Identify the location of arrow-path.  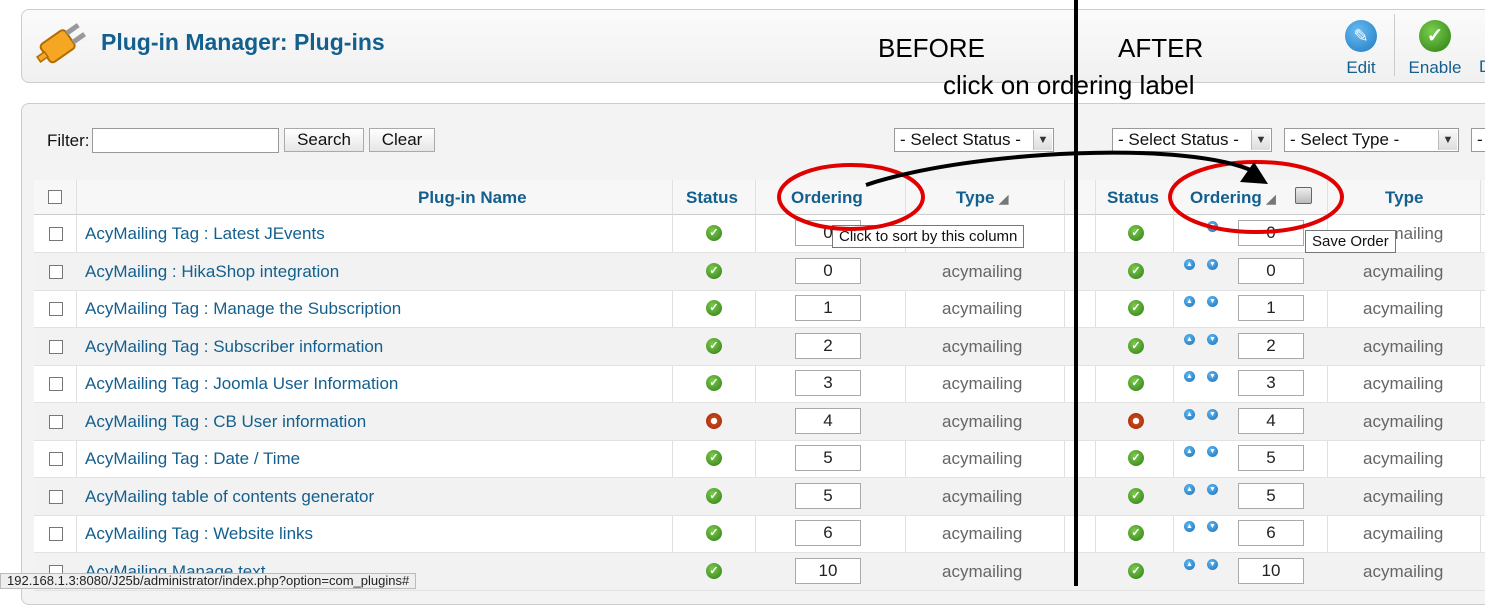
(1060, 168).